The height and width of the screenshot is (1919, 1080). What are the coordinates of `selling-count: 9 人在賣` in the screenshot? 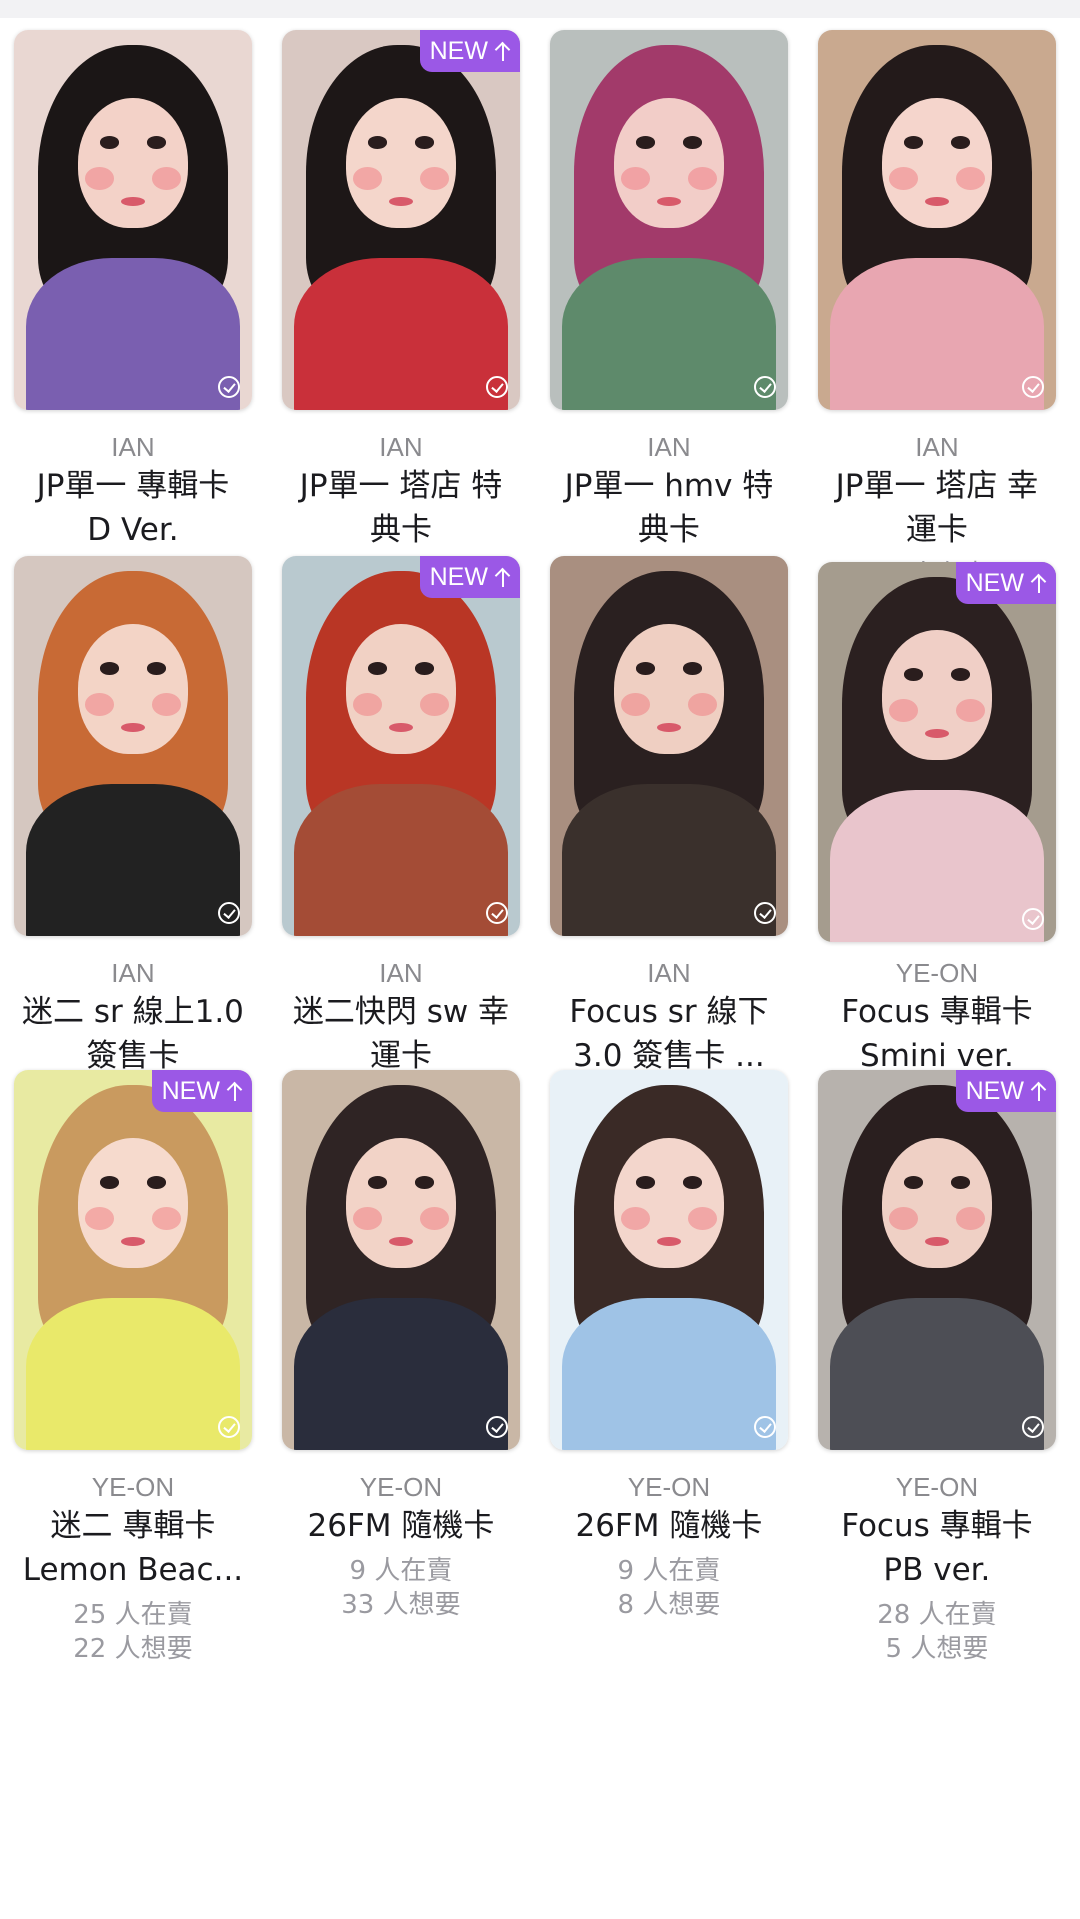 It's located at (669, 1571).